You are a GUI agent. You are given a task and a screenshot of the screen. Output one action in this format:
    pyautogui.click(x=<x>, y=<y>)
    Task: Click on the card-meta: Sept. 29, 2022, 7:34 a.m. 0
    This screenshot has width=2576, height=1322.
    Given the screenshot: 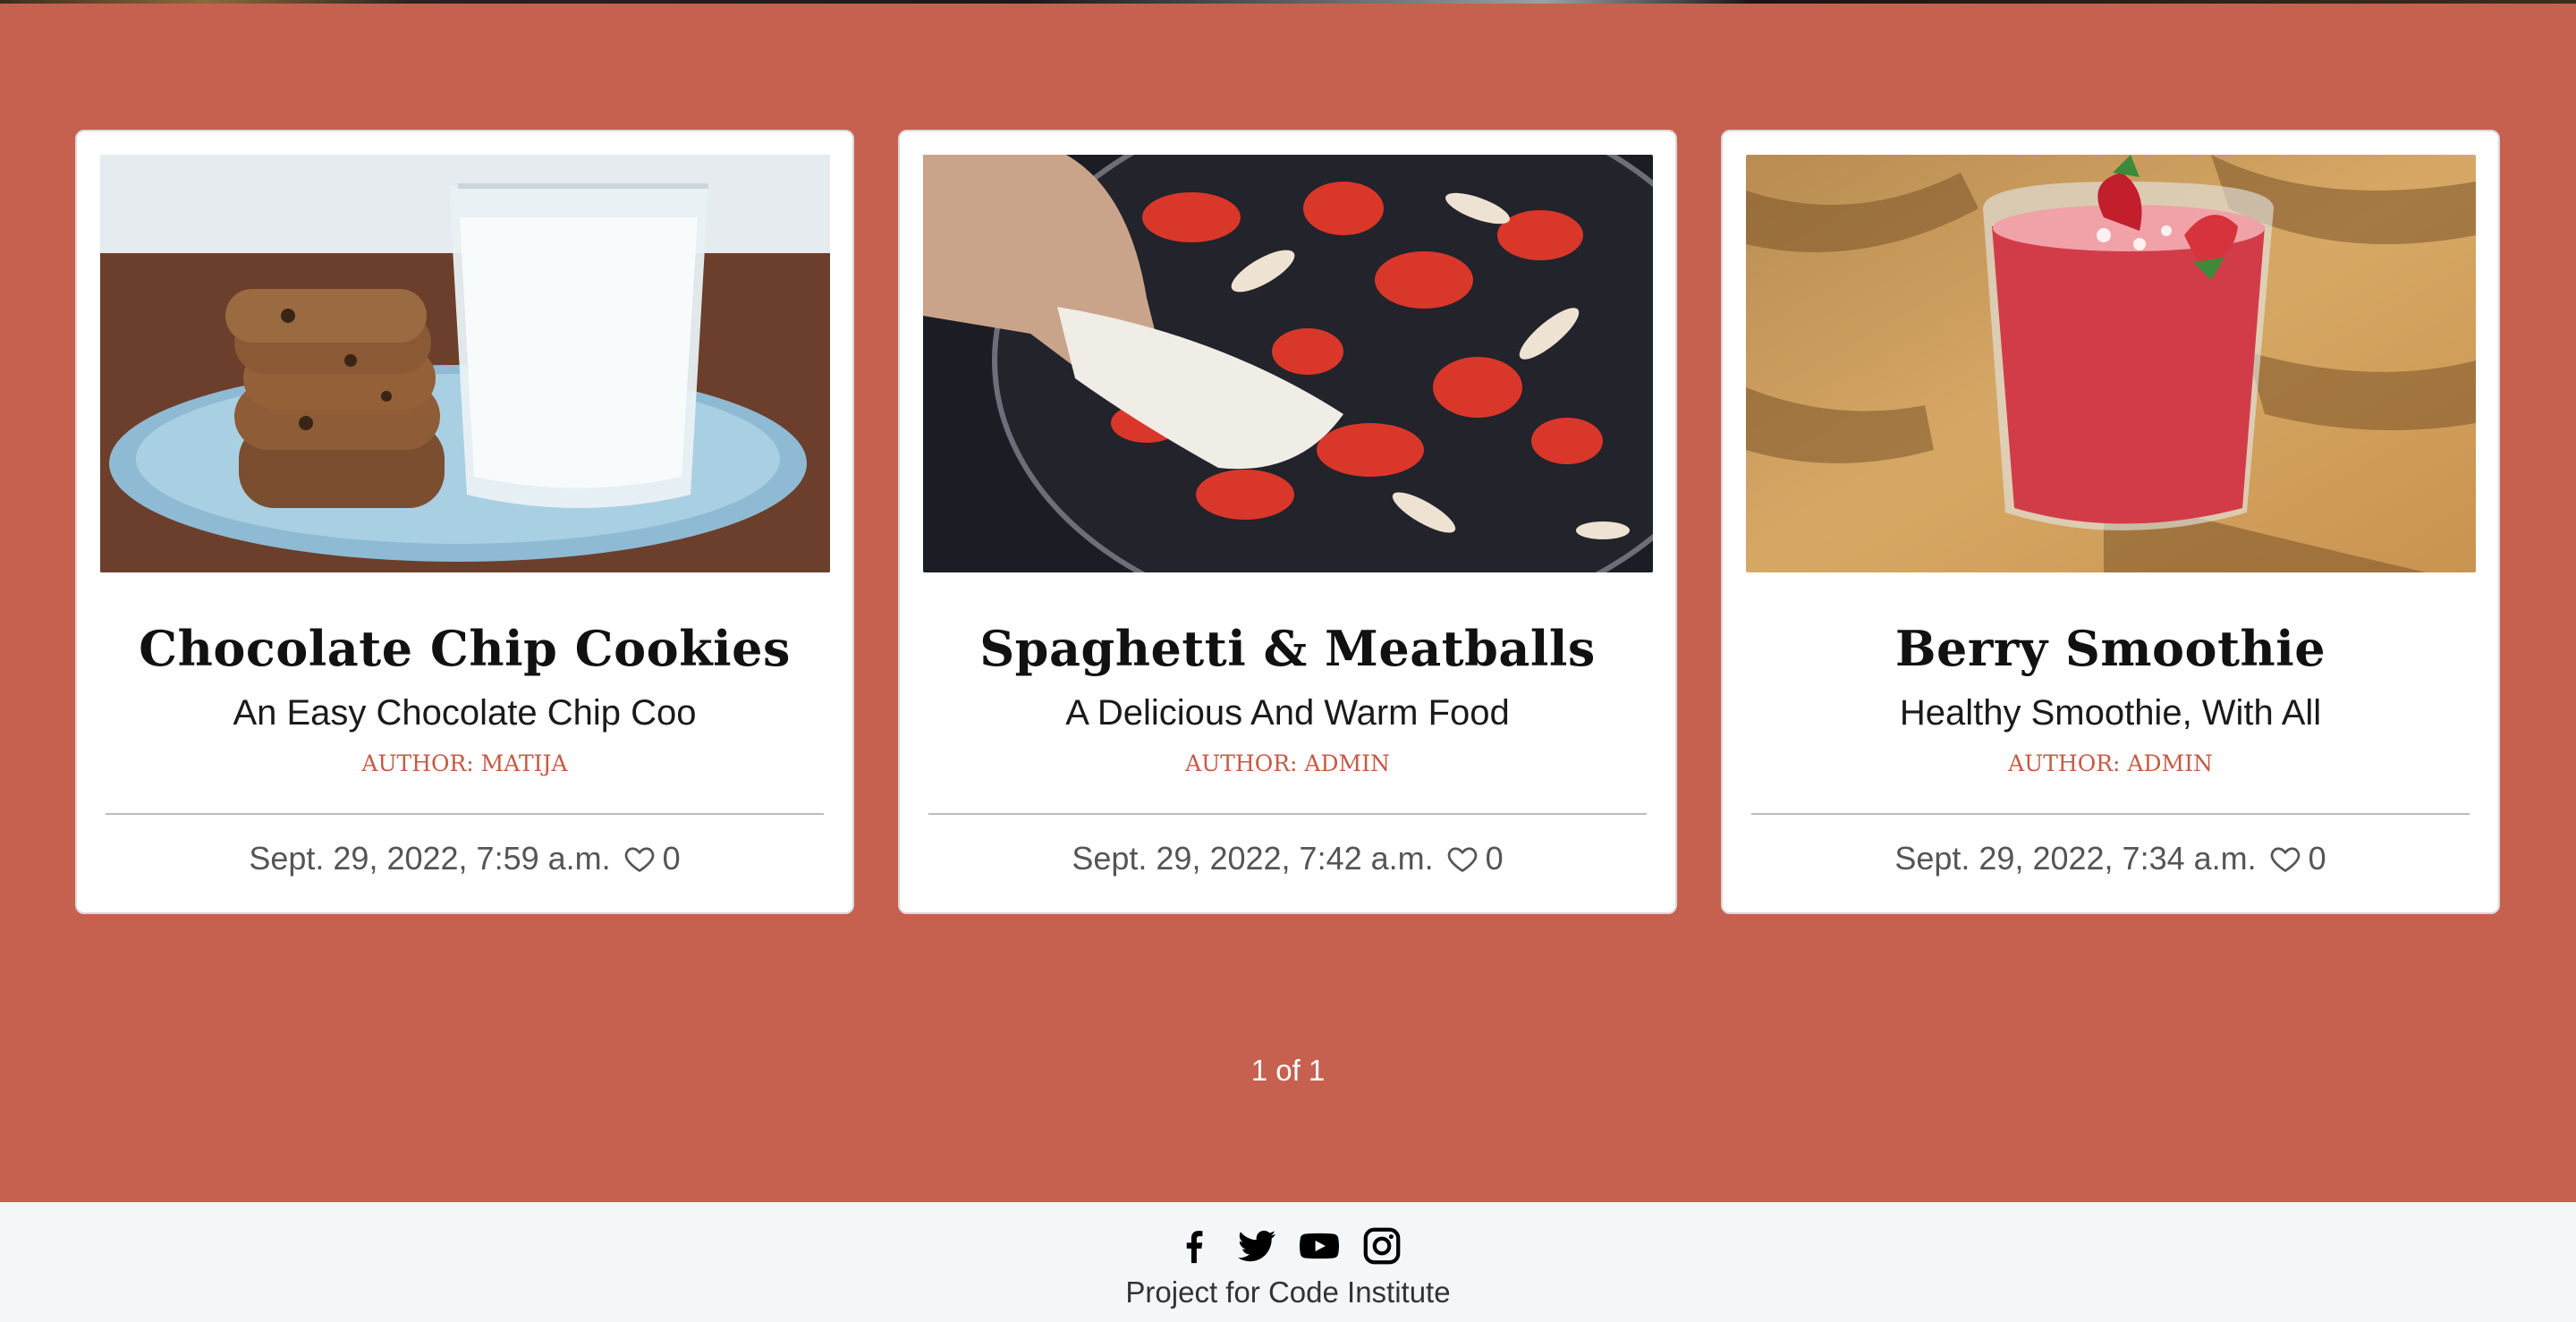 What is the action you would take?
    pyautogui.click(x=2110, y=858)
    